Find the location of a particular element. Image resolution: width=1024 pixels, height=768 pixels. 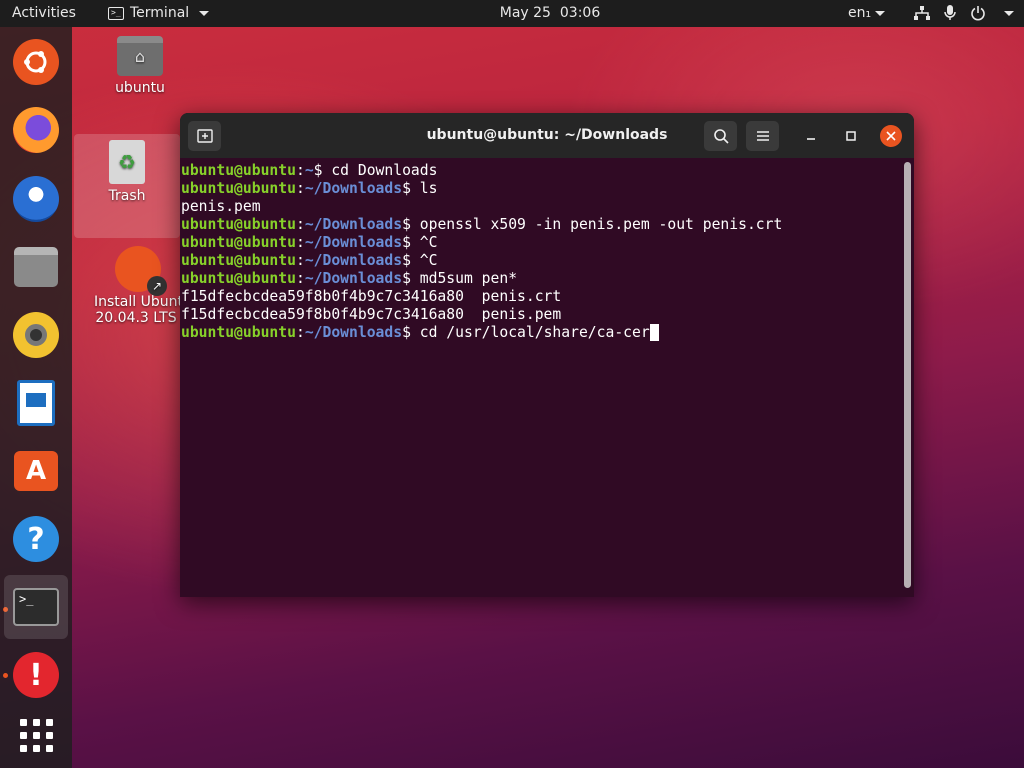

dock-item-rhythmbox is located at coordinates (36, 335).